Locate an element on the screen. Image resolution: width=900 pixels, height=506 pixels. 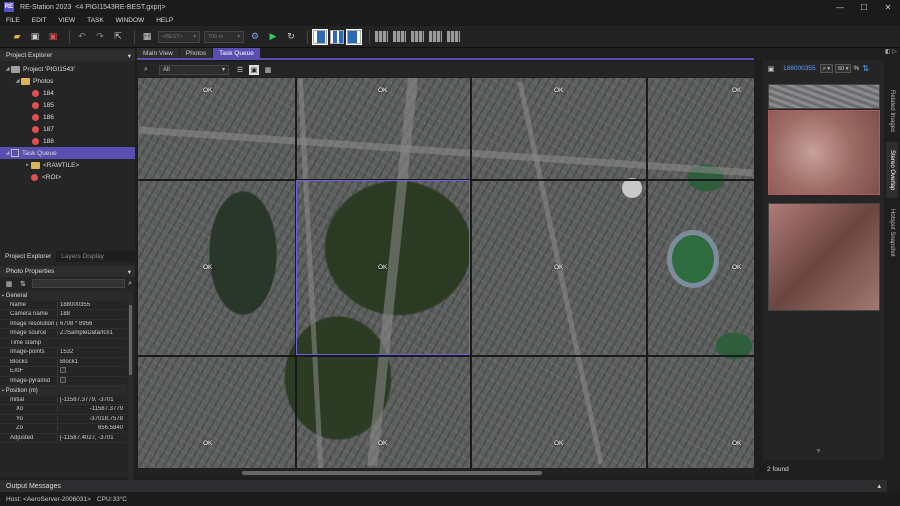
refresh-icon: ↻ is located at coordinates (291, 37).